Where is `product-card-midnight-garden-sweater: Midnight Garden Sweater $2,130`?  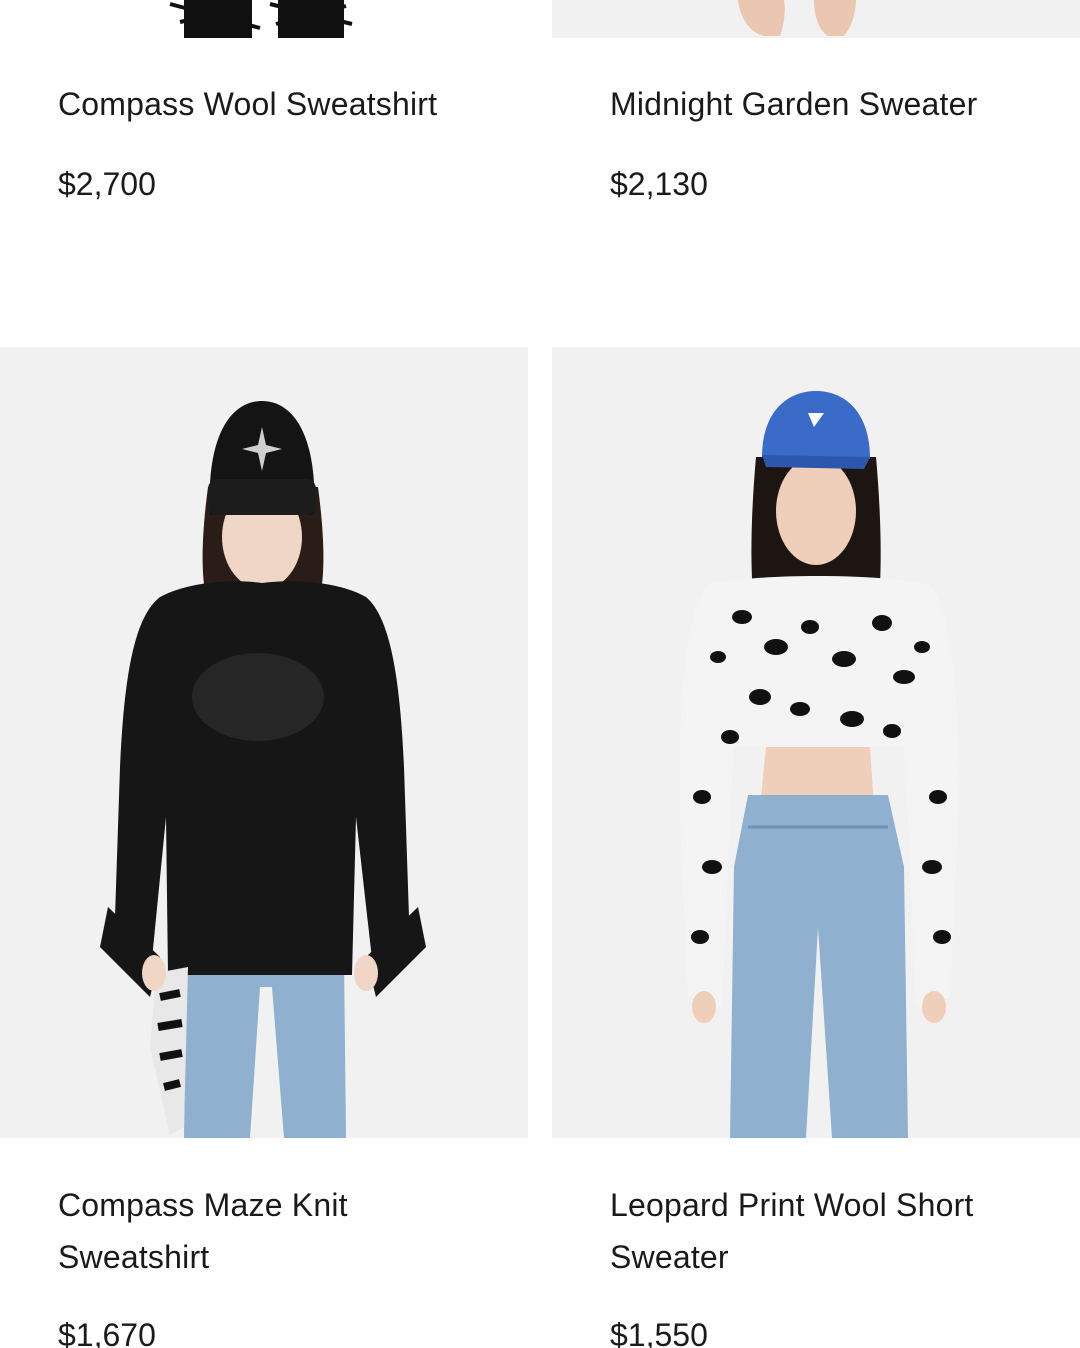
product-card-midnight-garden-sweater: Midnight Garden Sweater $2,130 is located at coordinates (816, 120).